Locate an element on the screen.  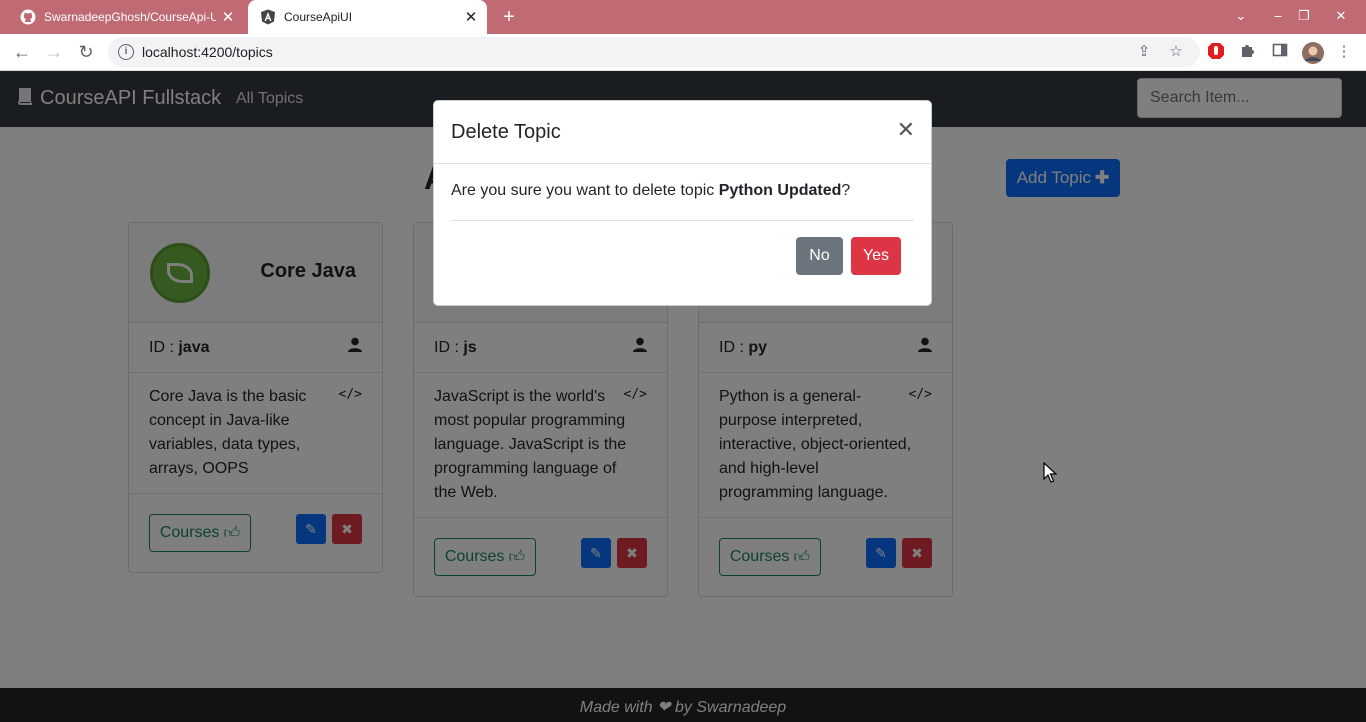
modal-title: Delete Topic is located at coordinates (506, 132).